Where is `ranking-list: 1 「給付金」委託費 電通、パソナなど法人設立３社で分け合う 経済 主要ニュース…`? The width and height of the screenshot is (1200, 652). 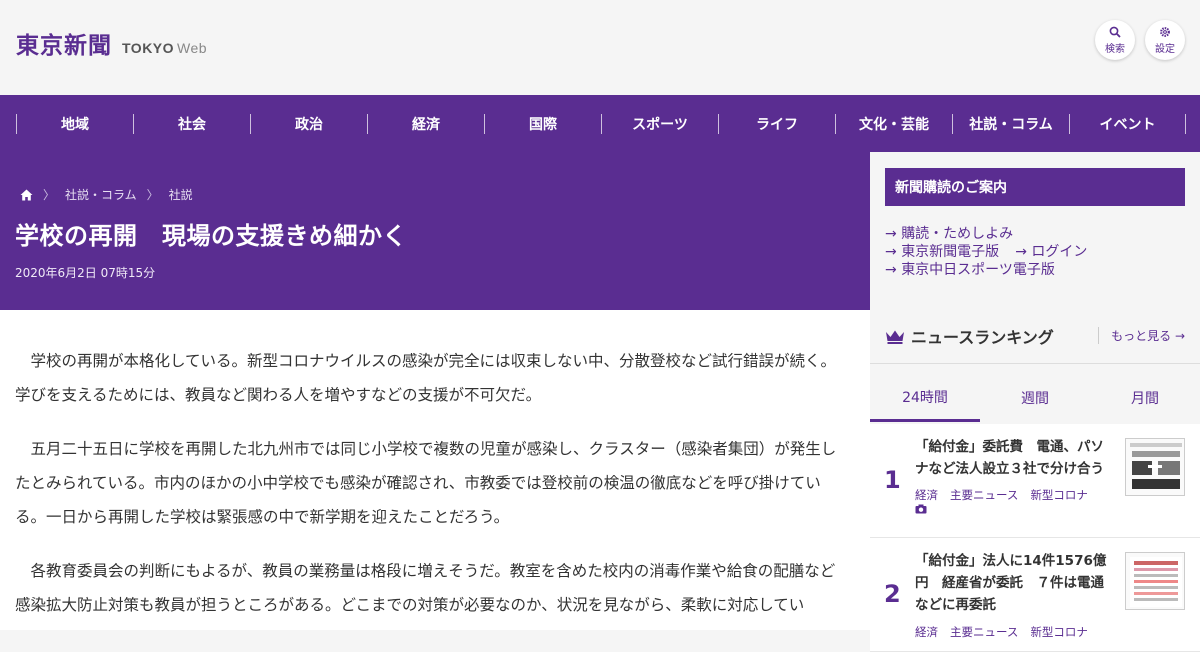 ranking-list: 1 「給付金」委託費 電通、パソナなど法人設立３社で分け合う 経済 主要ニュース… is located at coordinates (1035, 538).